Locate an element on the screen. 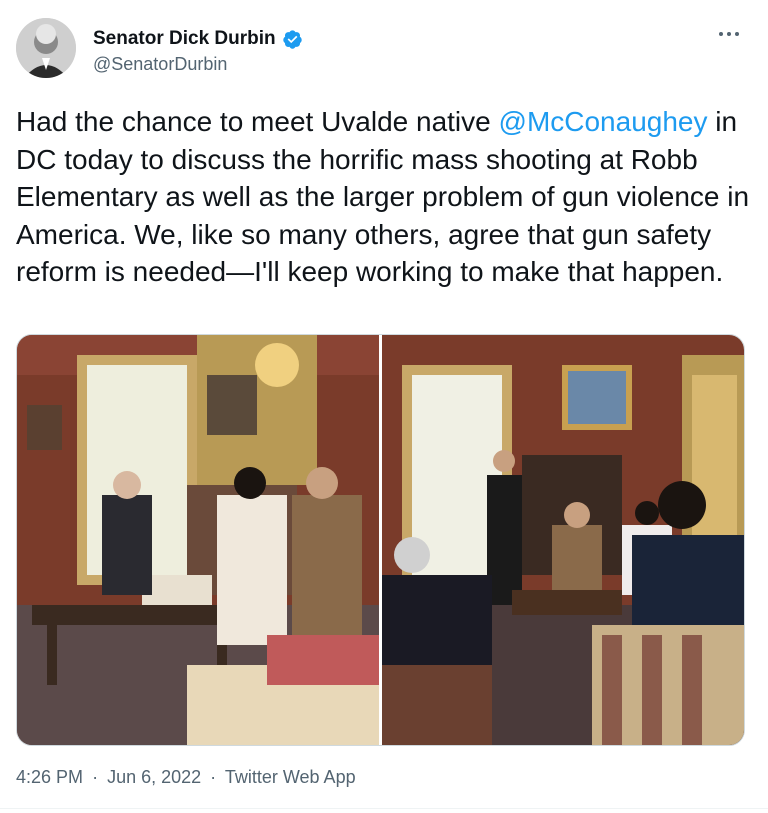 Image resolution: width=768 pixels, height=813 pixels. author-name: Senator Dick Durbin is located at coordinates (184, 39).